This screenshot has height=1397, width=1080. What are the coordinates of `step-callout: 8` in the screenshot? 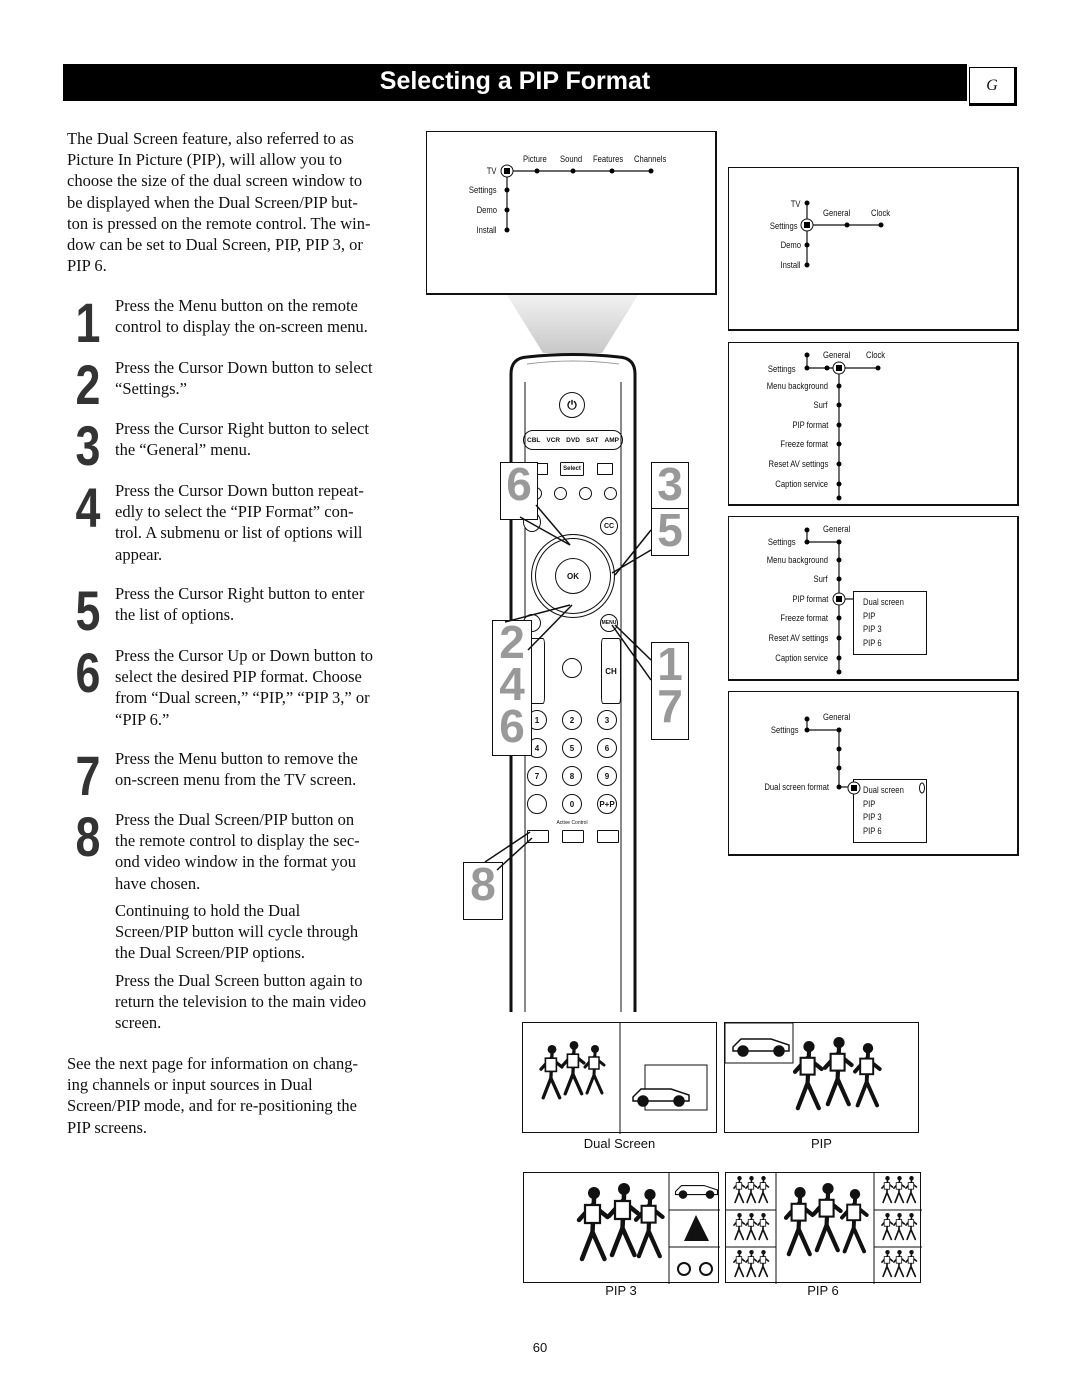 It's located at (483, 890).